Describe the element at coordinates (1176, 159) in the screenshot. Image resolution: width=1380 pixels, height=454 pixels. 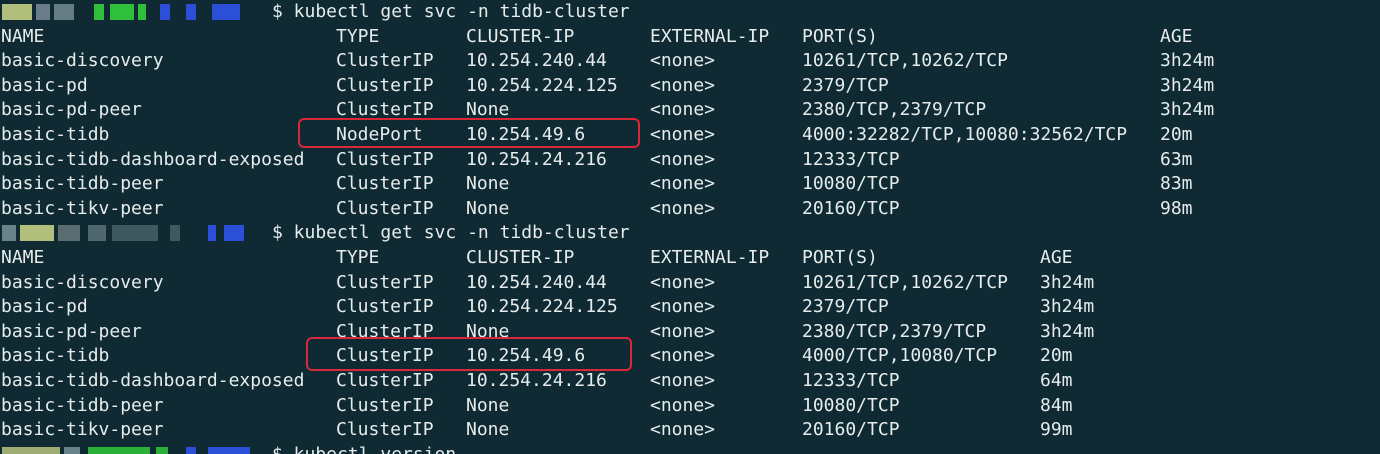
I see `cell-age: 63m` at that location.